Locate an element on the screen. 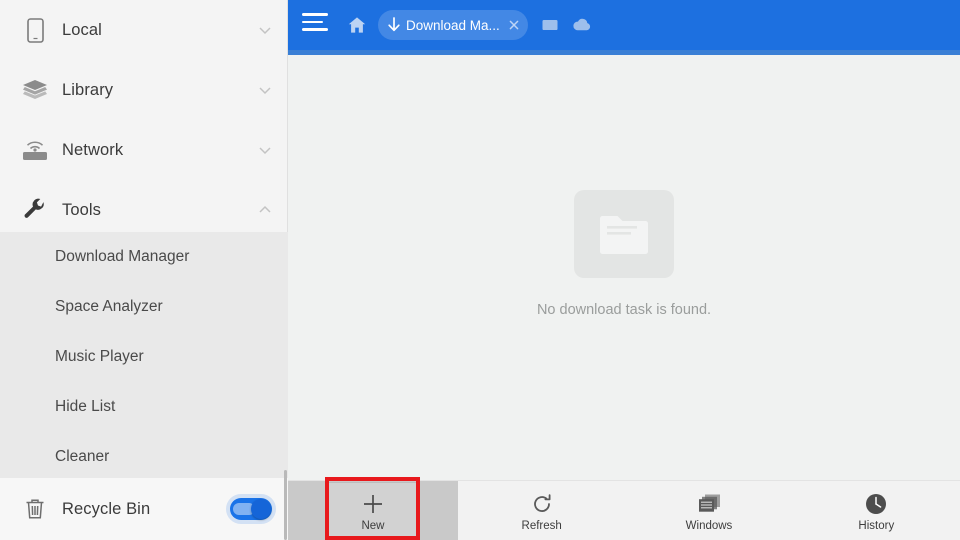  bottom-toolbar-buttons: Refresh Windows History is located at coordinates (709, 510).